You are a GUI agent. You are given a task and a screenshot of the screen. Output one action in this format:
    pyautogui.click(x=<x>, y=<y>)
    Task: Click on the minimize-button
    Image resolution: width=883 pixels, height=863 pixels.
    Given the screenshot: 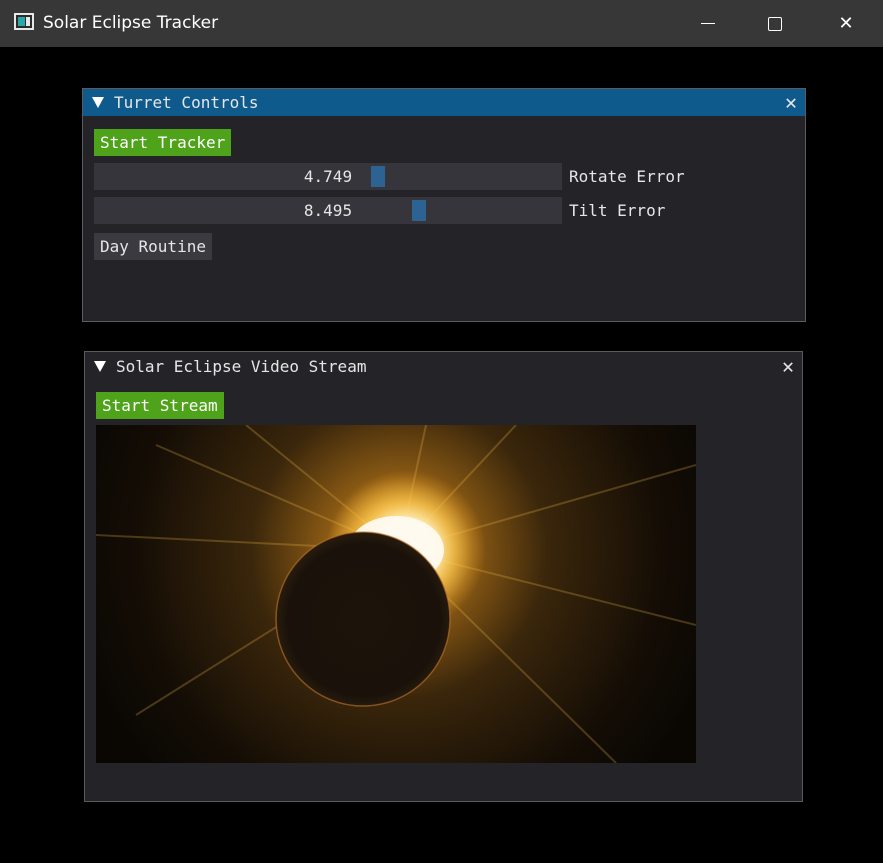 What is the action you would take?
    pyautogui.click(x=708, y=23)
    